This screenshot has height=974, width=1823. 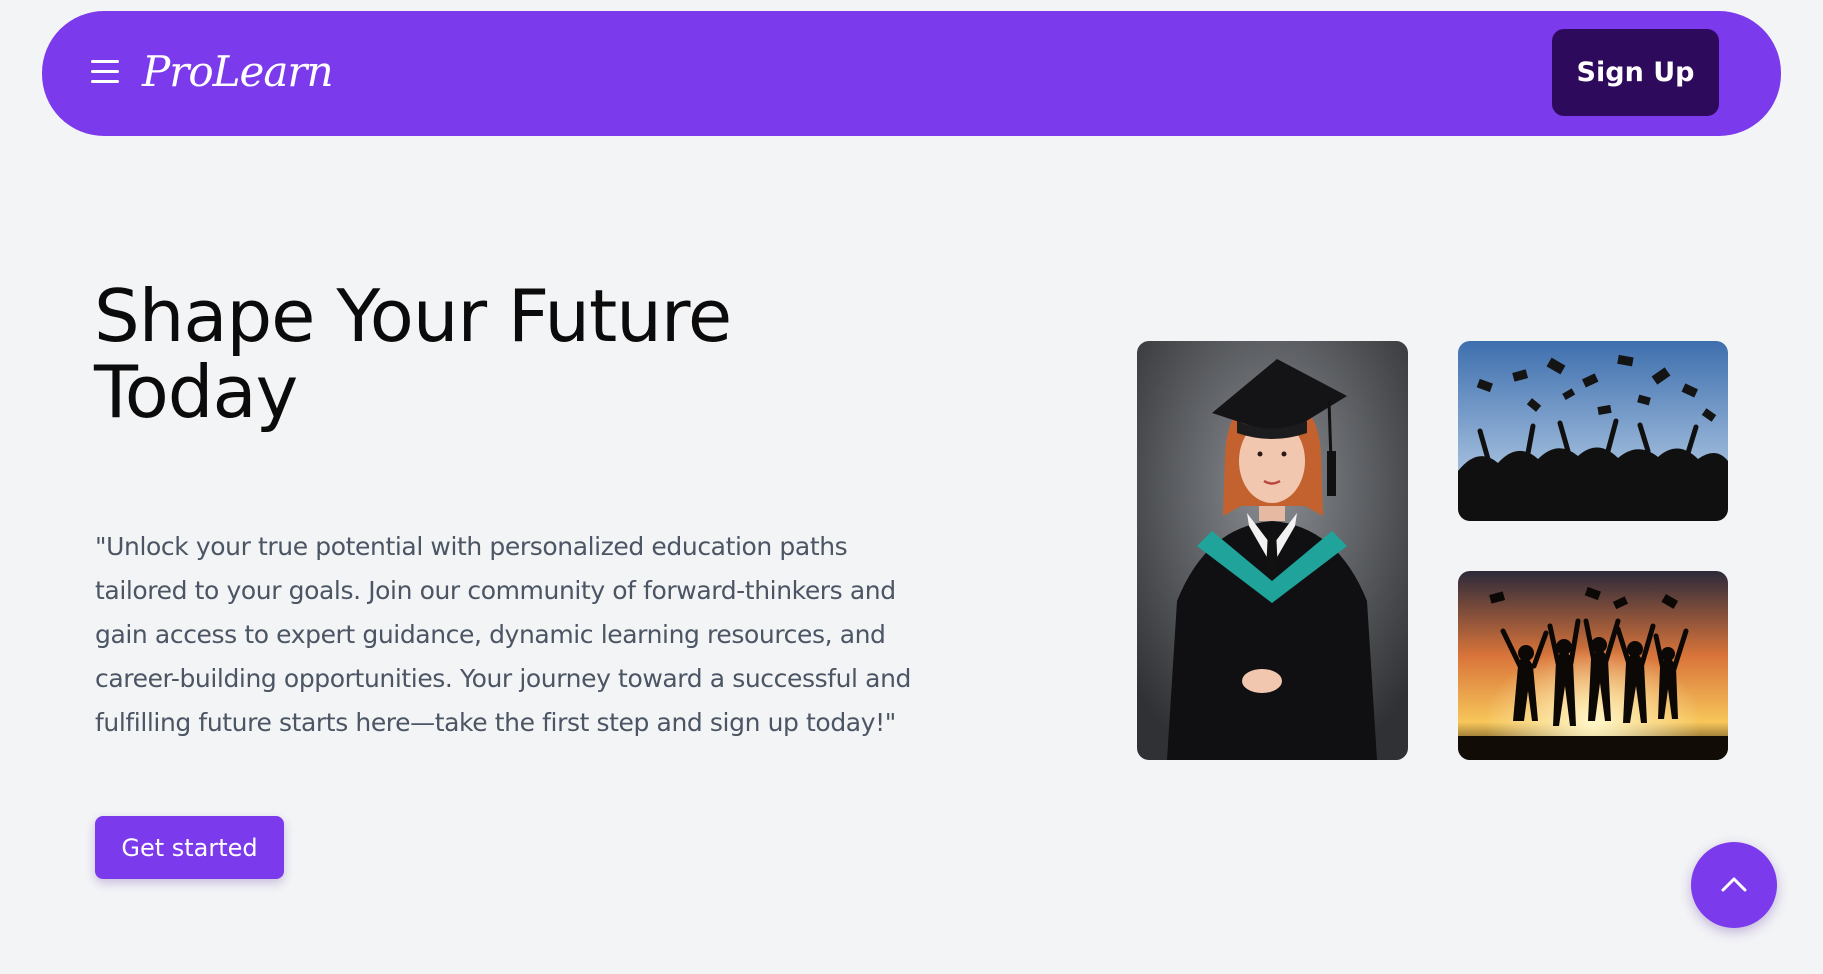 What do you see at coordinates (1635, 72) in the screenshot?
I see `signup-button: Sign Up` at bounding box center [1635, 72].